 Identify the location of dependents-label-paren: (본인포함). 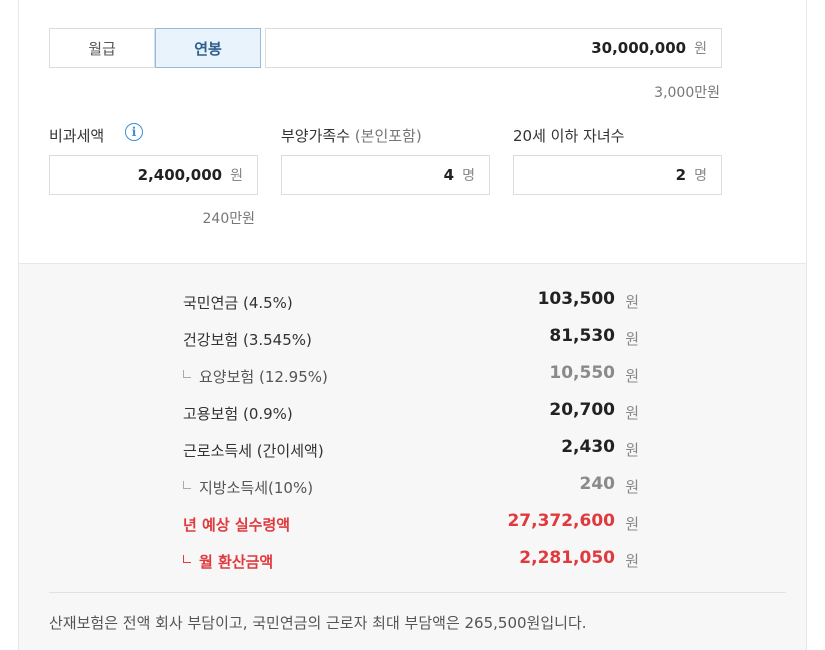
(388, 136).